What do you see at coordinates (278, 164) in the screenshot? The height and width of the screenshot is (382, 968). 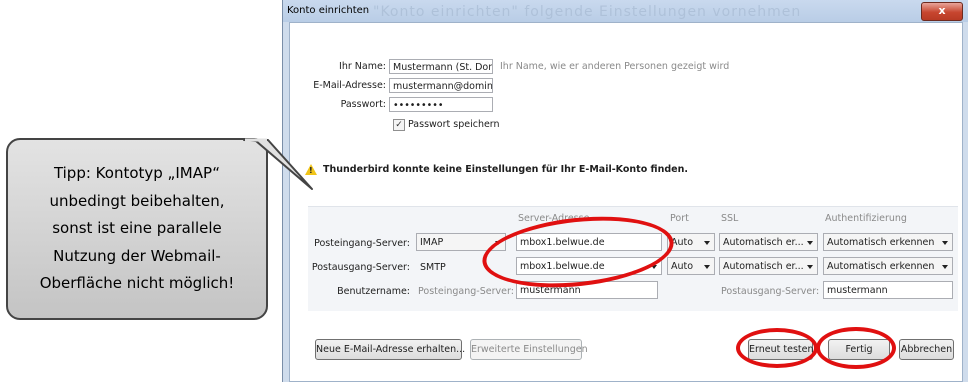 I see `callout-pointer` at bounding box center [278, 164].